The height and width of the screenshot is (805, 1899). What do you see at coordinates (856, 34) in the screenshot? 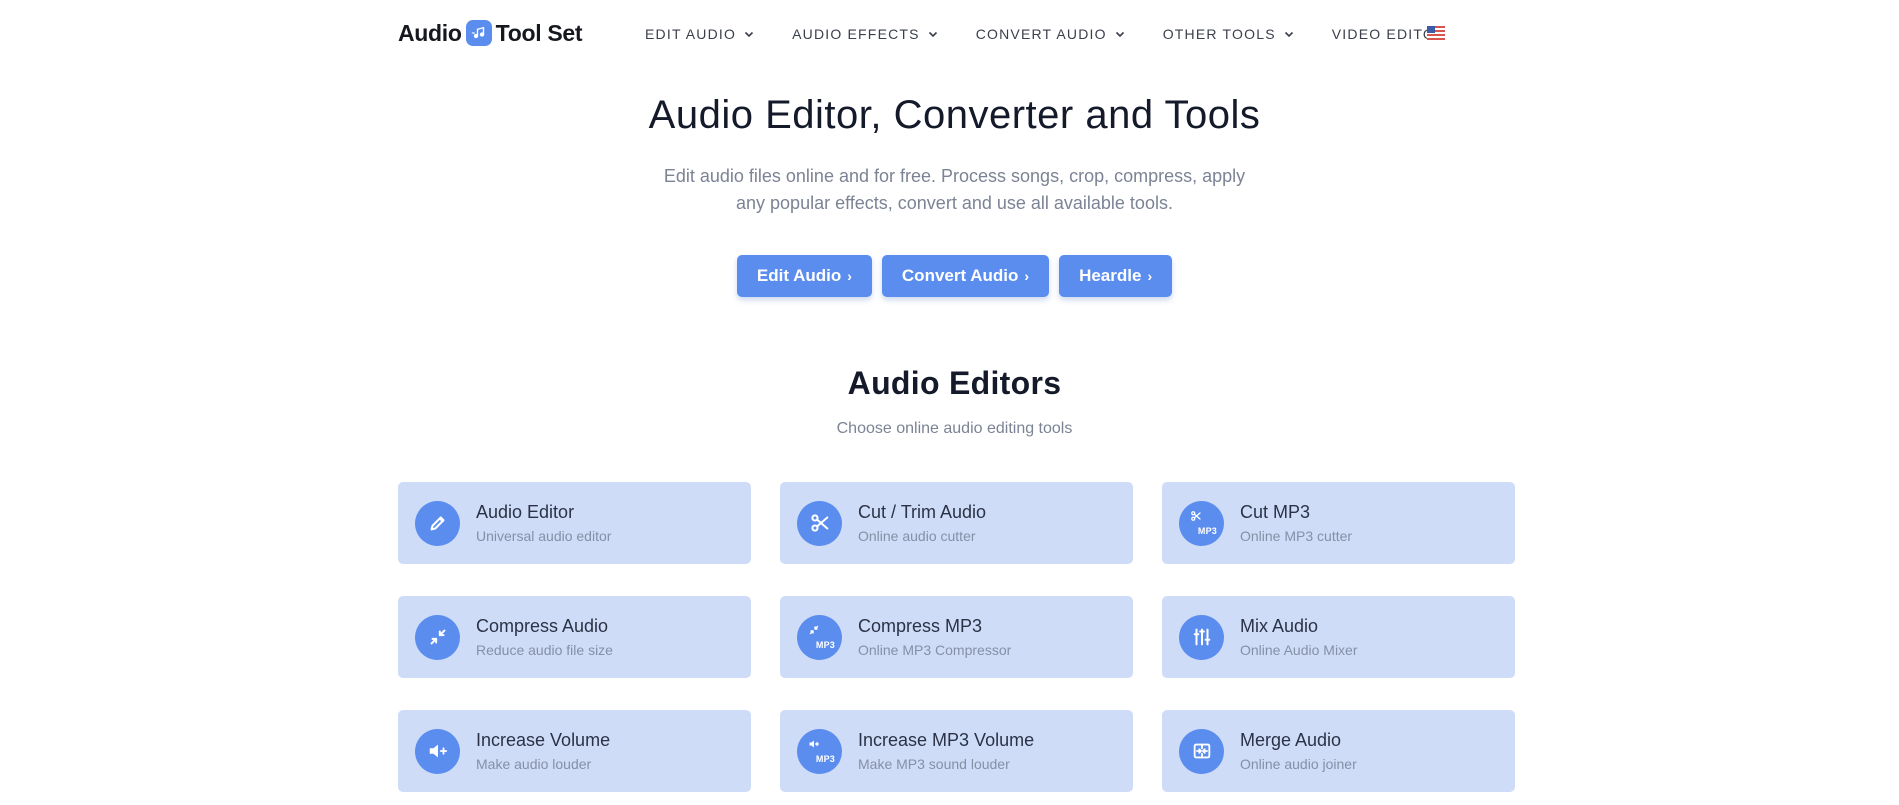
I see `nav-label: AUDIO EFFECTS` at bounding box center [856, 34].